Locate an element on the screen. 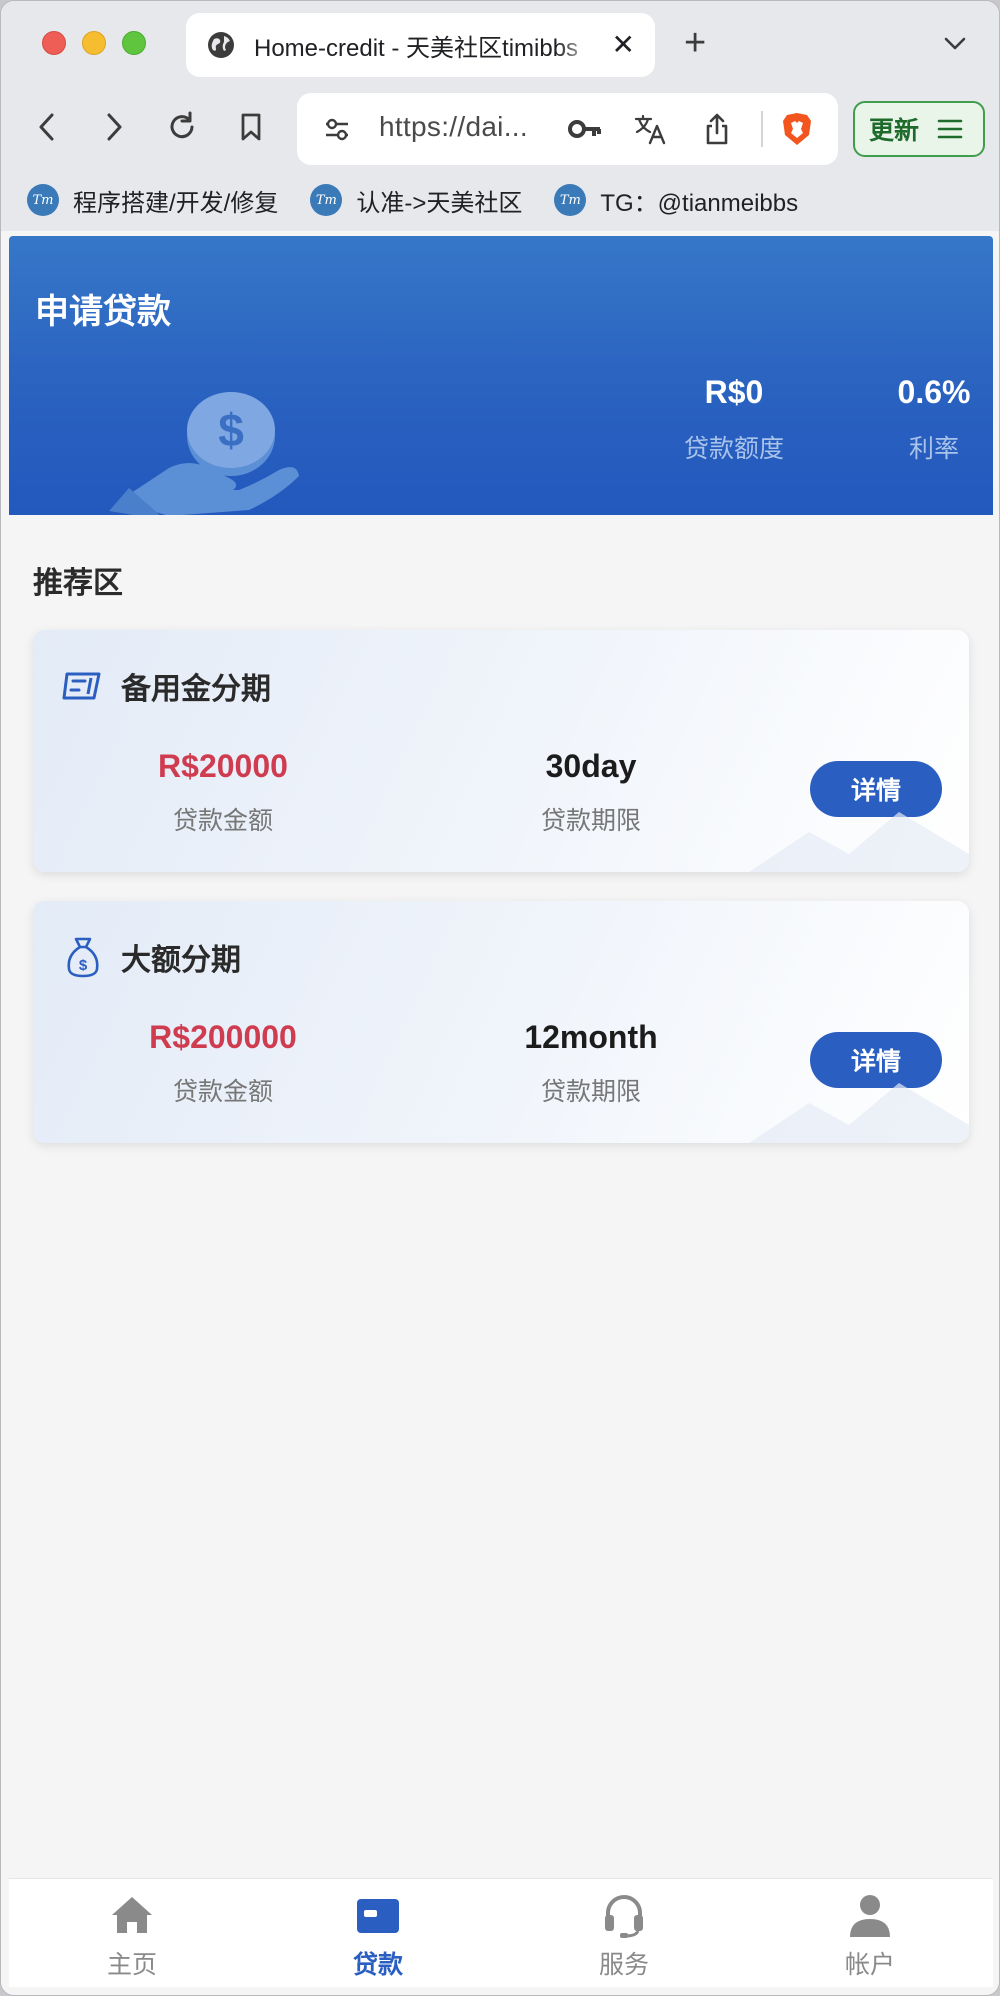 The image size is (1000, 1996). interest-rate-label: 利率 is located at coordinates (933, 449).